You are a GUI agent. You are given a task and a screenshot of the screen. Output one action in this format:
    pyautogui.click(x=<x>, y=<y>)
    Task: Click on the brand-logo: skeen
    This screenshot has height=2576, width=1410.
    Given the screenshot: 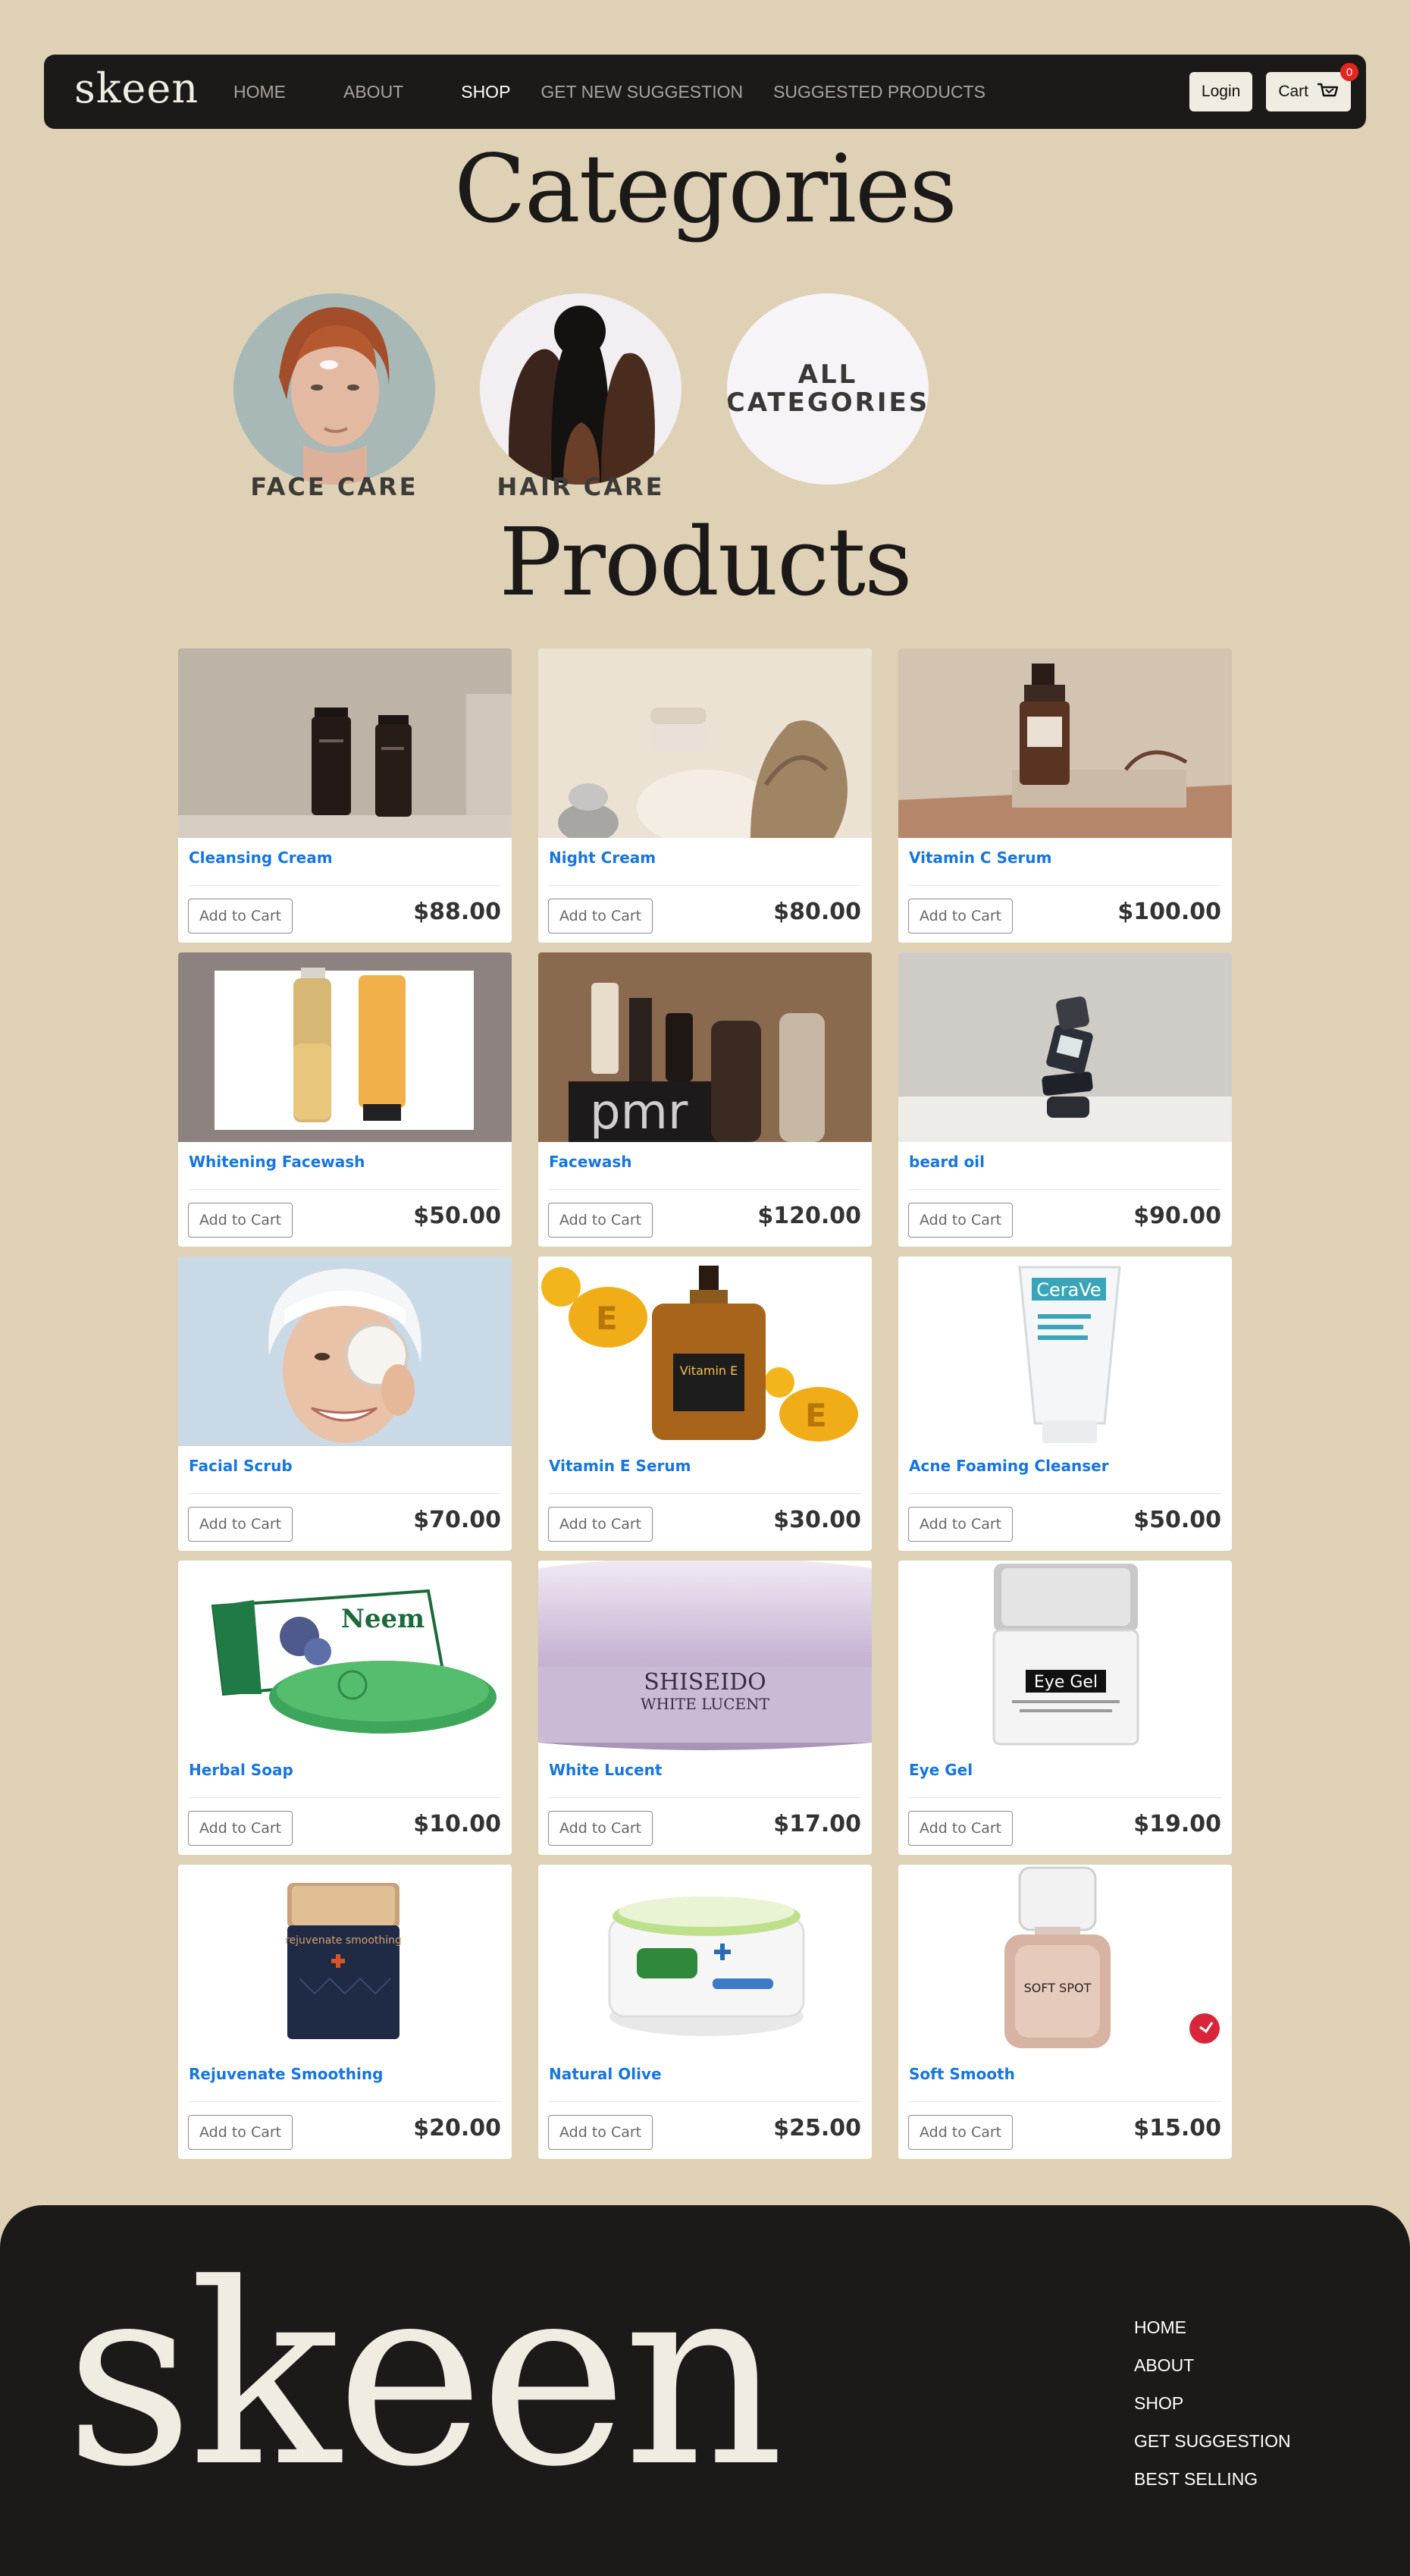 What is the action you would take?
    pyautogui.click(x=136, y=88)
    